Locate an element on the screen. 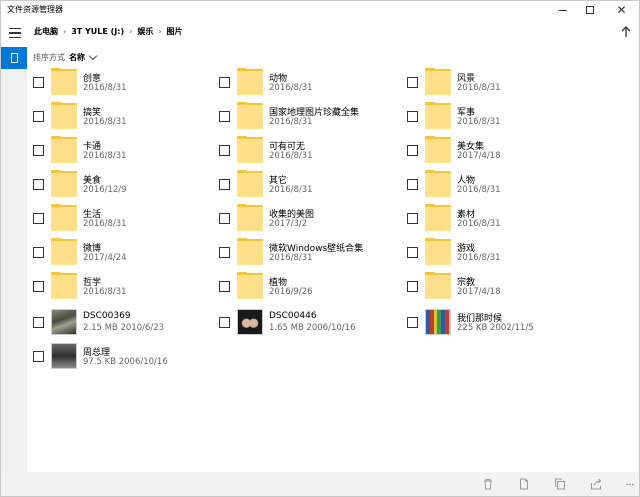 The width and height of the screenshot is (640, 497). folder-item: 宗教 2017/4/18 is located at coordinates (493, 285).